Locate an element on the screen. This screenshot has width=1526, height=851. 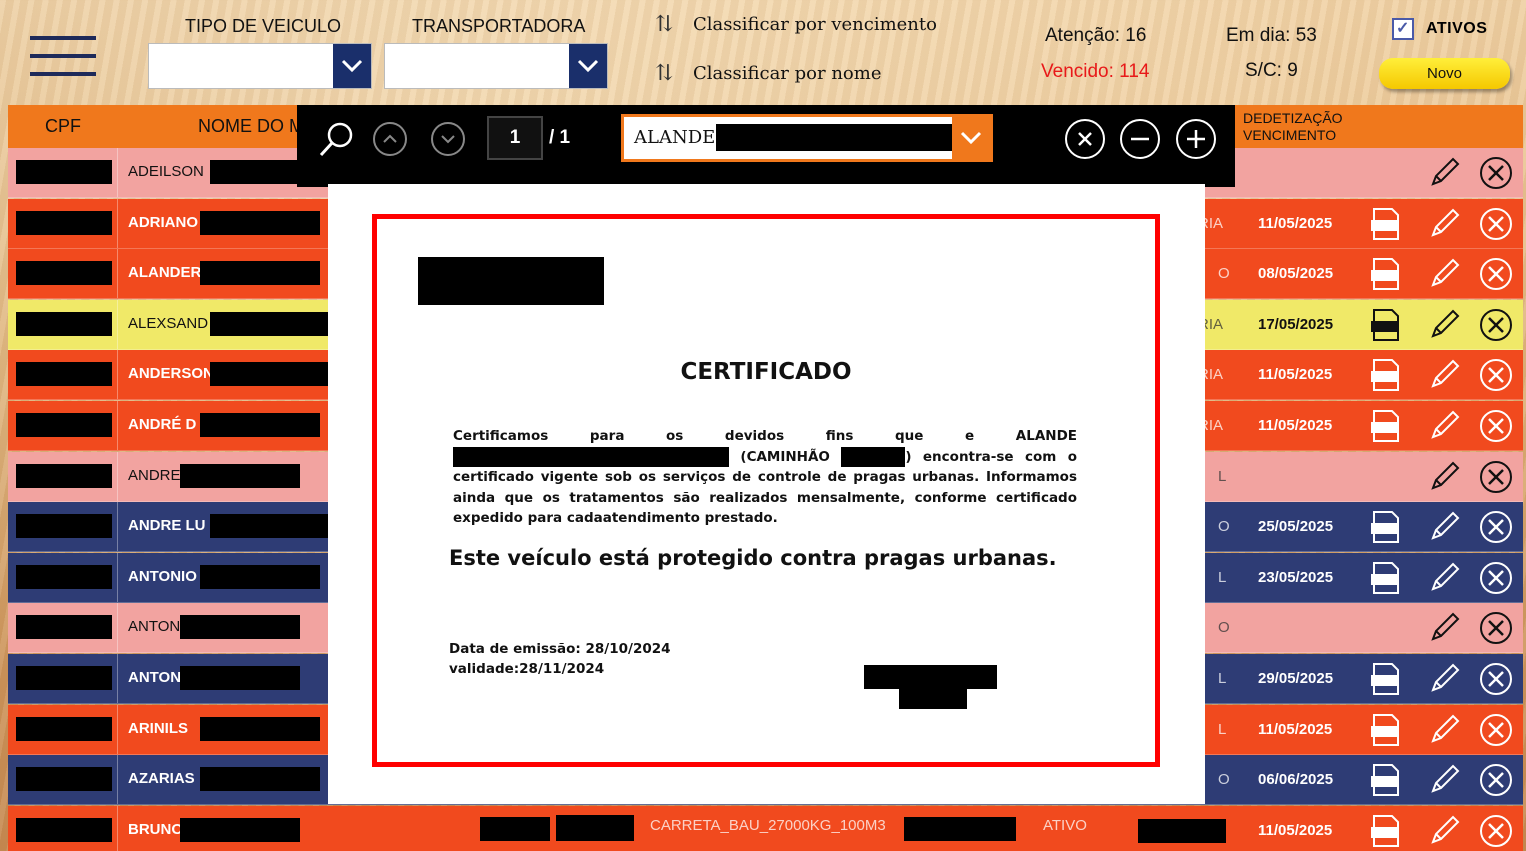
stat-vencido: Vencido: 114 is located at coordinates (1095, 72).